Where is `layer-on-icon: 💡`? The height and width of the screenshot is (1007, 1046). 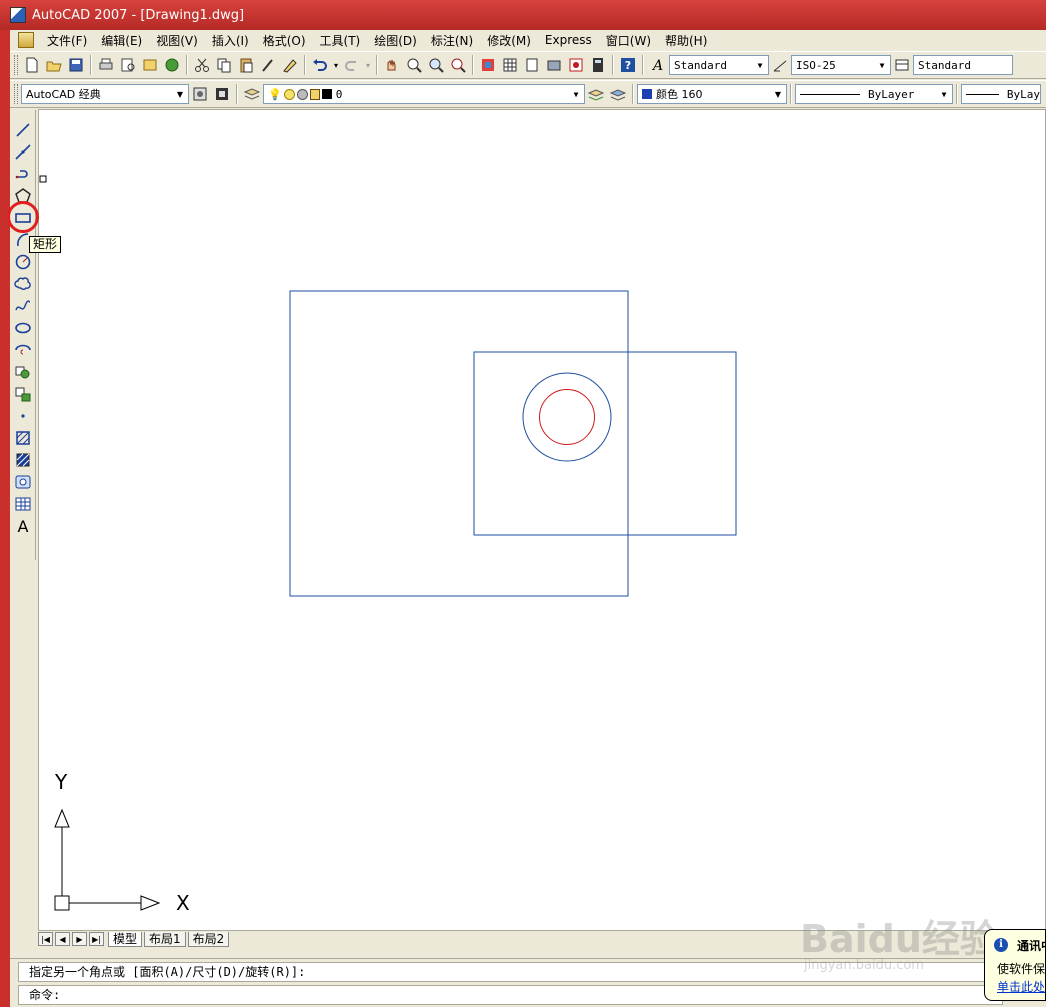 layer-on-icon: 💡 is located at coordinates (275, 94).